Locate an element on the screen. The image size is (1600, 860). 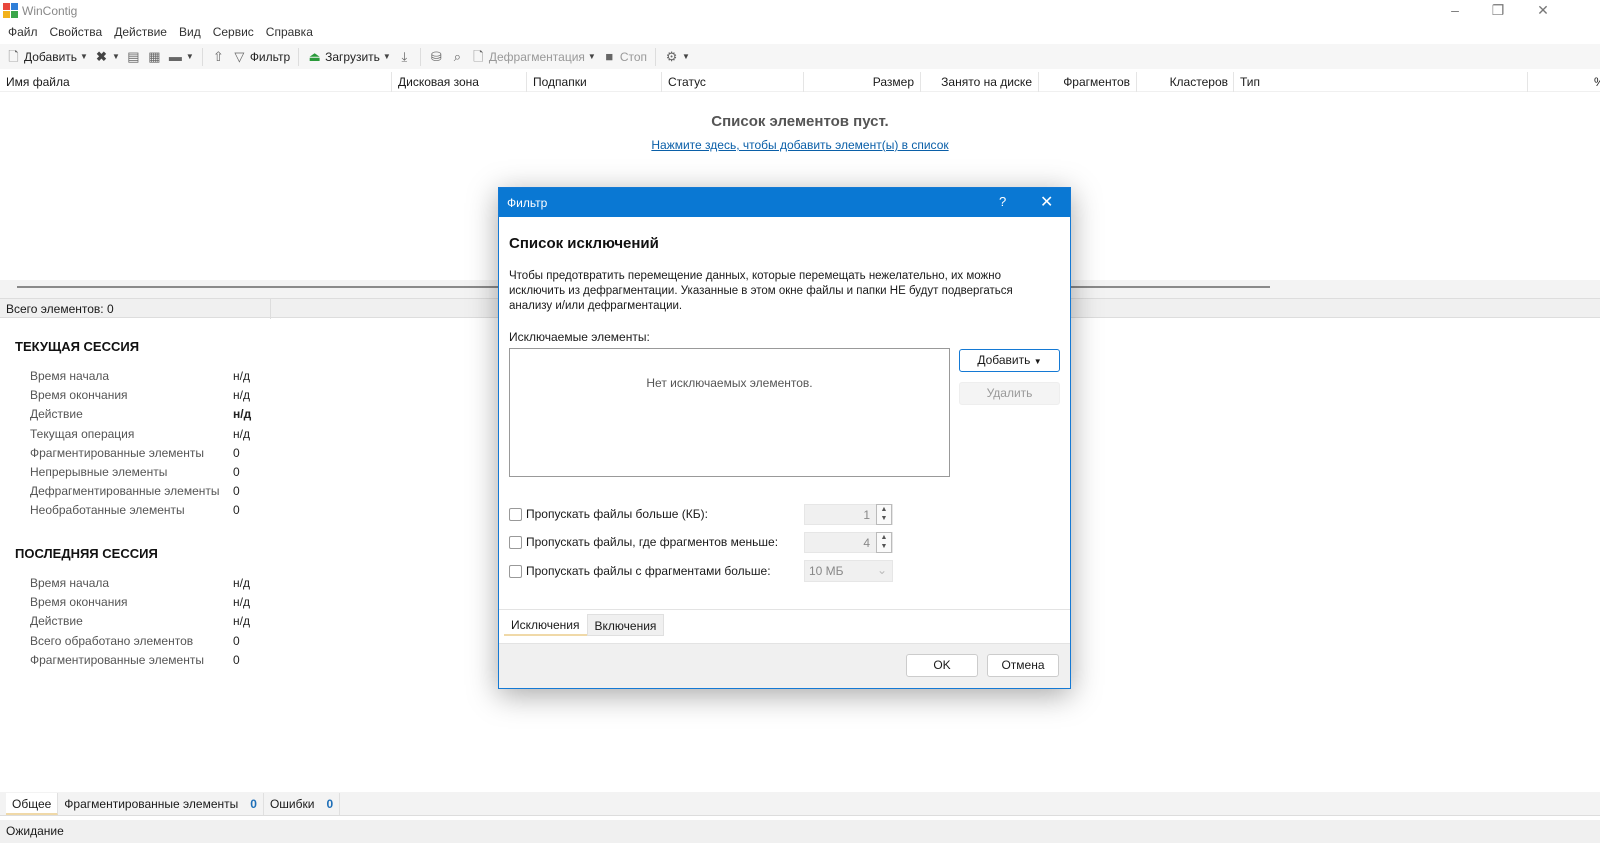
tab-fragmented: Фрагментированные элементы 0 is located at coordinates (161, 804).